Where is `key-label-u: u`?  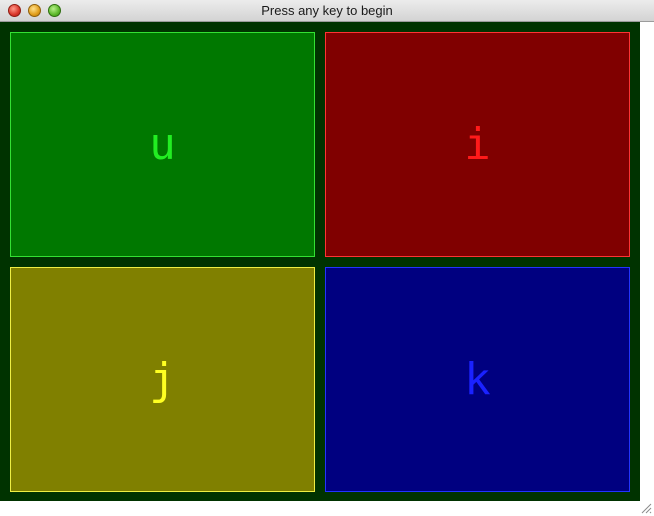
key-label-u: u is located at coordinates (162, 144).